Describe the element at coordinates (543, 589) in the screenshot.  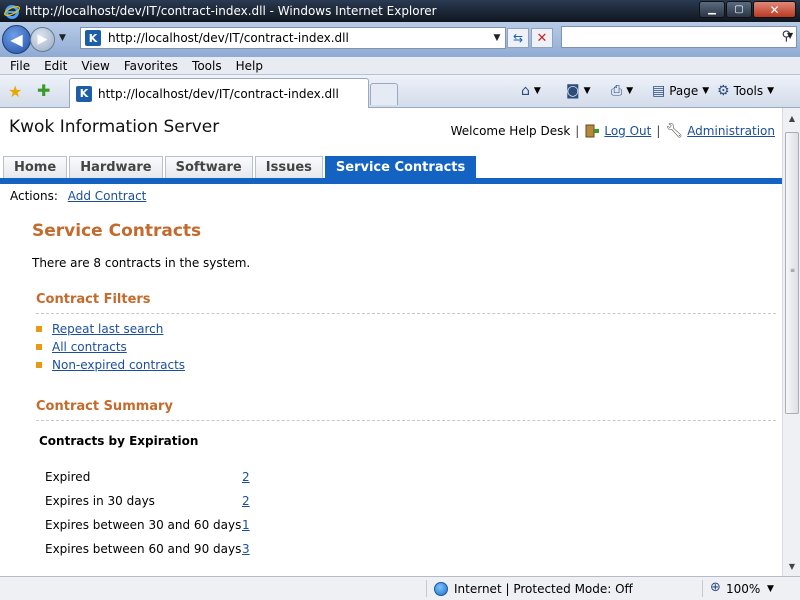
I see `security-zone-text: Internet | Protected Mode: Off` at that location.